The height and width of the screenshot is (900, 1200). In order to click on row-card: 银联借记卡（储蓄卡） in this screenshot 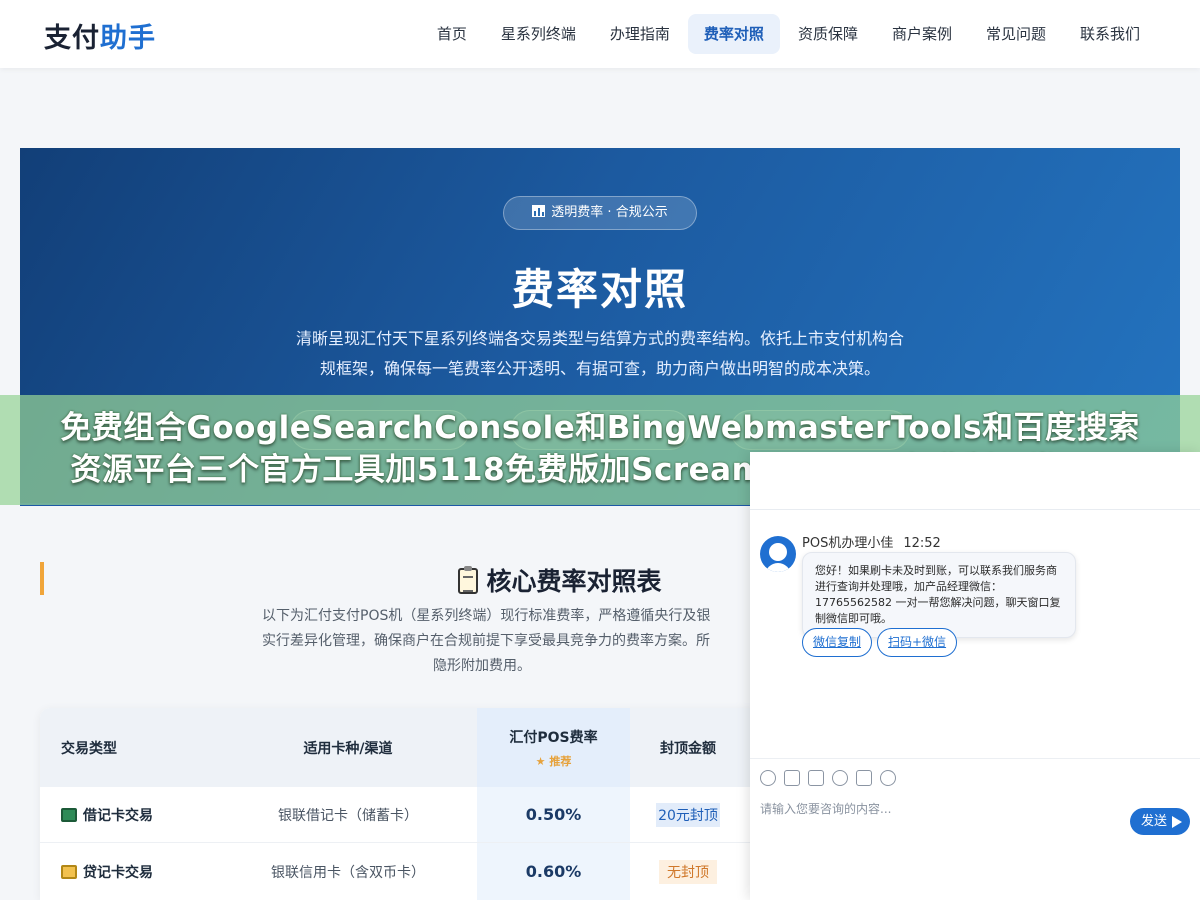, I will do `click(348, 815)`.